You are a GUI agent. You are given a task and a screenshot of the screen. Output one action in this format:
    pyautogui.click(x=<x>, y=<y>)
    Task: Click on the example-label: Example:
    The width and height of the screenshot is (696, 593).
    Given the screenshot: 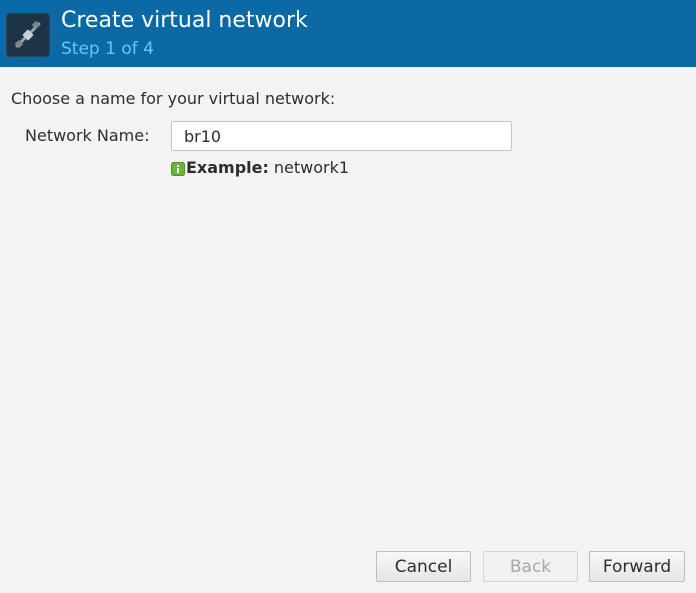 What is the action you would take?
    pyautogui.click(x=227, y=167)
    